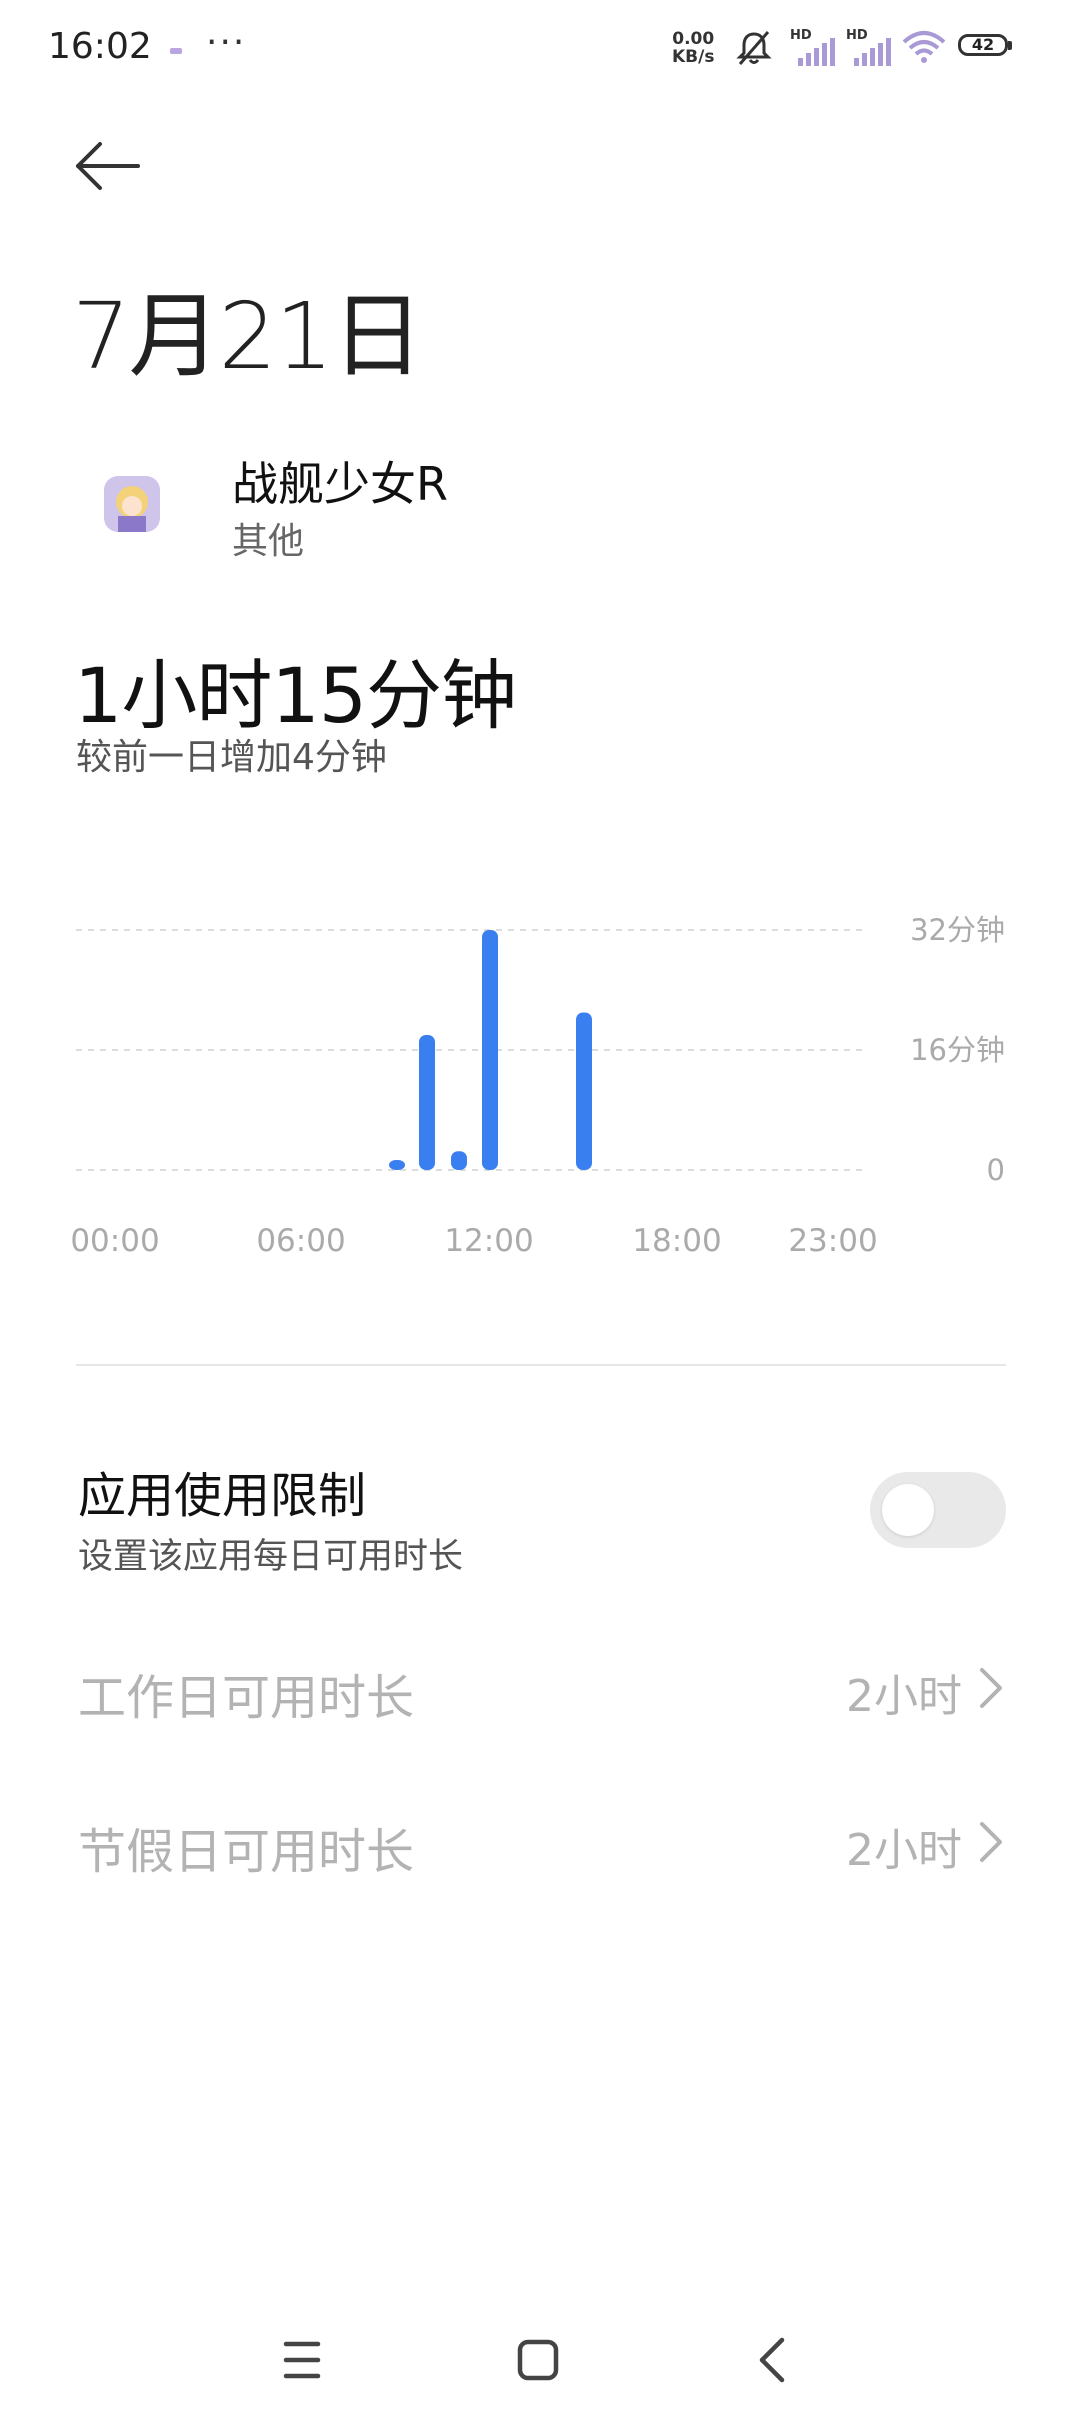 The image size is (1080, 2410). I want to click on usage-chart: 32分钟 16分钟 0 00:00 06:00 12:00 18:00 23:00, so click(537, 1086).